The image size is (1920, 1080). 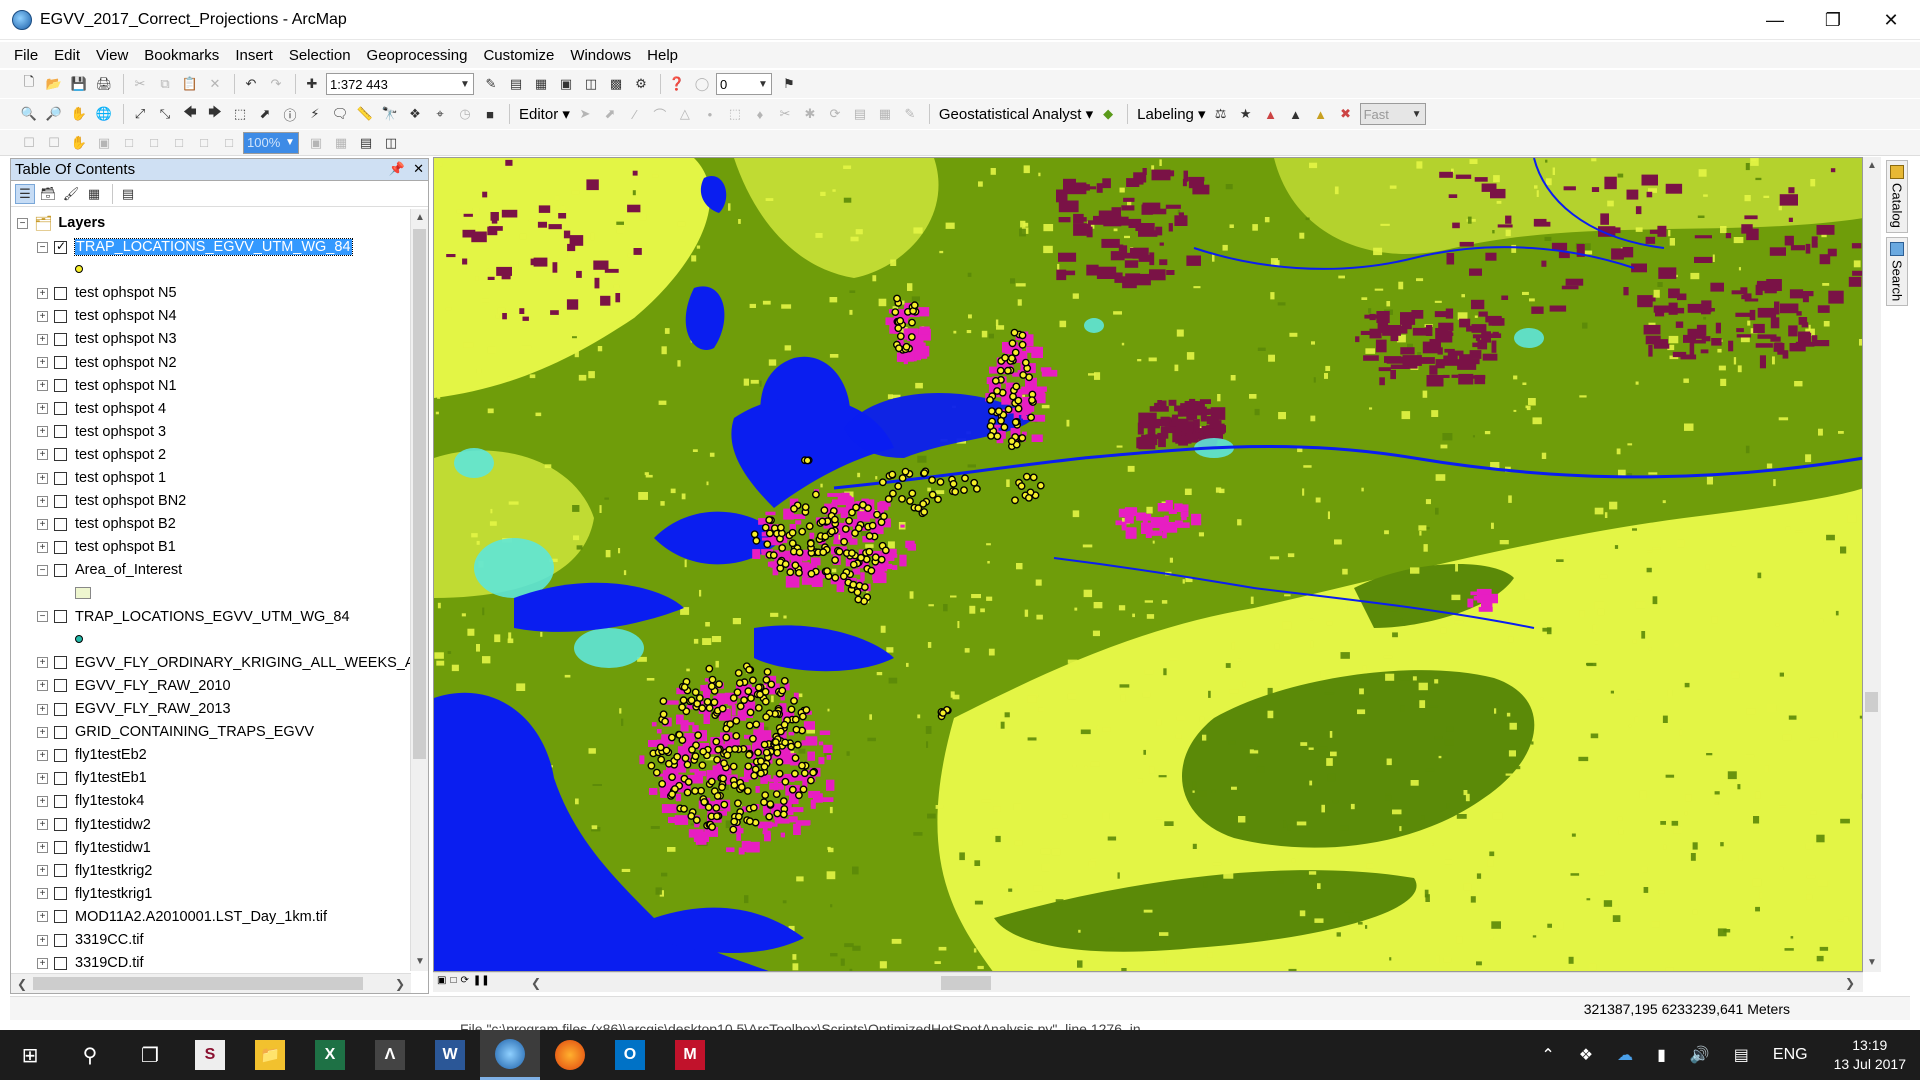 What do you see at coordinates (1321, 114) in the screenshot?
I see `label-priority-icon: ▲` at bounding box center [1321, 114].